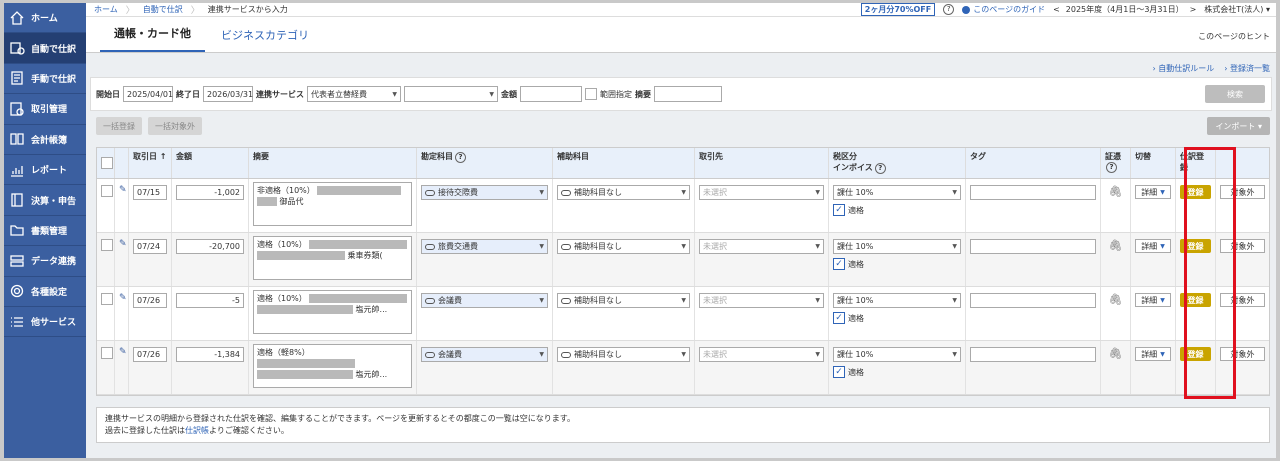 The image size is (1280, 461). Describe the element at coordinates (45, 292) in the screenshot. I see `sidebar-item-settings: 各種設定` at that location.